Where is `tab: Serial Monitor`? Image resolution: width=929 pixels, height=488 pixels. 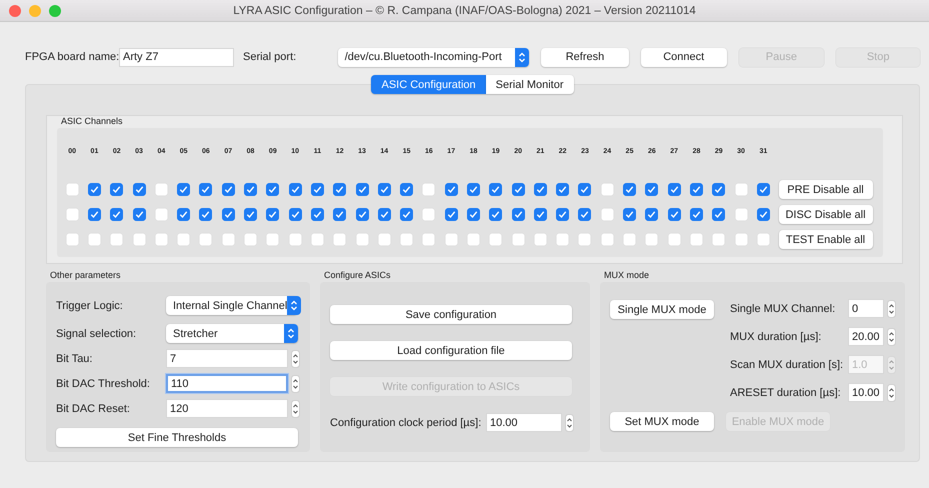
tab: Serial Monitor is located at coordinates (530, 84).